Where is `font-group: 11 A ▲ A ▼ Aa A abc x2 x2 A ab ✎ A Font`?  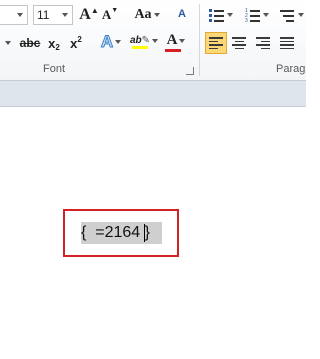
font-group: 11 A ▲ A ▼ Aa A abc x2 x2 A ab ✎ A Font is located at coordinates (100, 40).